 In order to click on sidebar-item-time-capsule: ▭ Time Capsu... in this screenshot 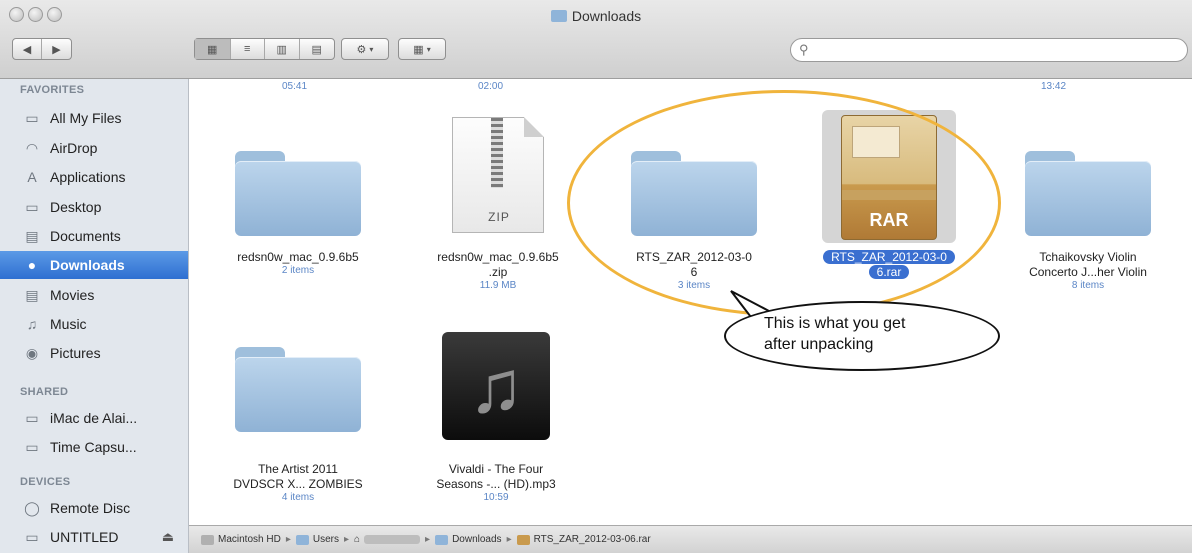, I will do `click(94, 447)`.